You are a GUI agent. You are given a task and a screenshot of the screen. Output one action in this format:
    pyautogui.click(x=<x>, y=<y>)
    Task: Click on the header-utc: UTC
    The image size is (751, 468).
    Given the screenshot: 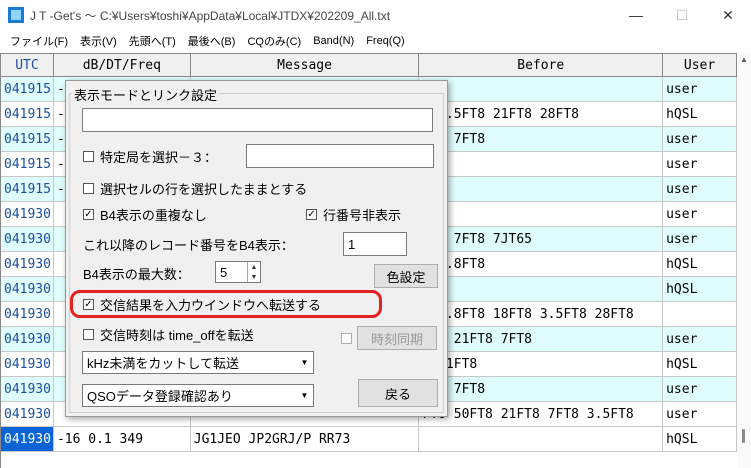 What is the action you would take?
    pyautogui.click(x=27, y=65)
    